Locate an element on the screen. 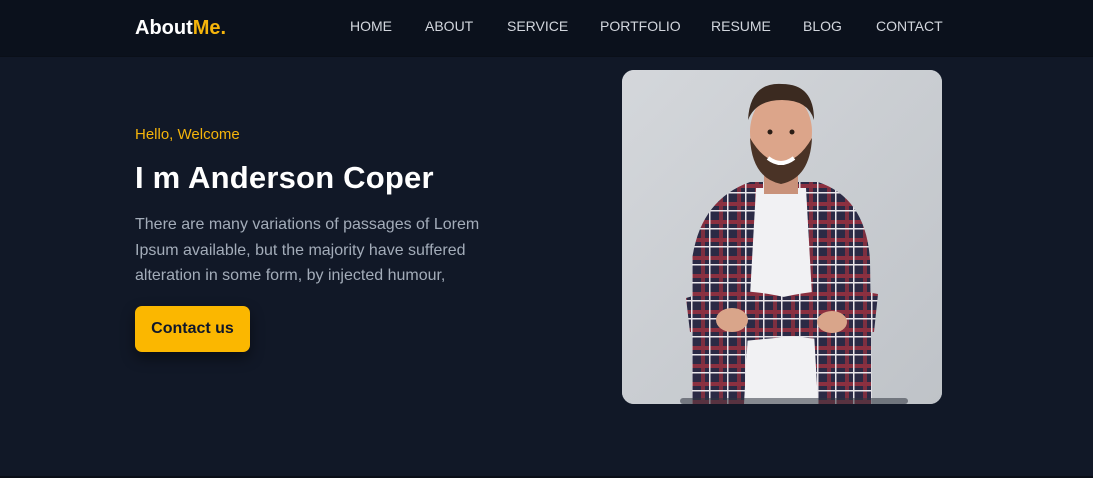 The width and height of the screenshot is (1093, 478). contact-us-button: Contact us is located at coordinates (192, 329).